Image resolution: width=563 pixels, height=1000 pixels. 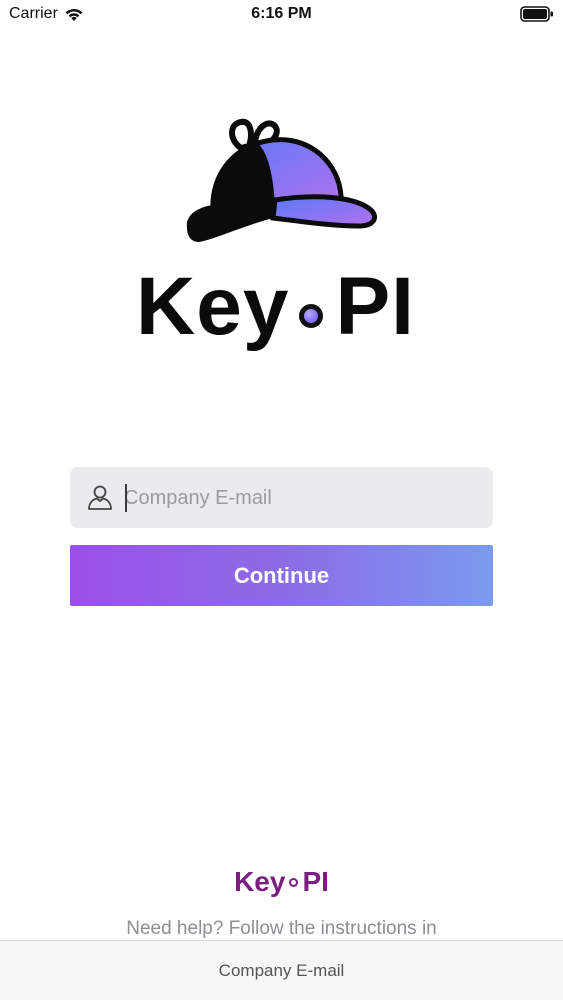 I want to click on email-field, so click(x=281, y=497).